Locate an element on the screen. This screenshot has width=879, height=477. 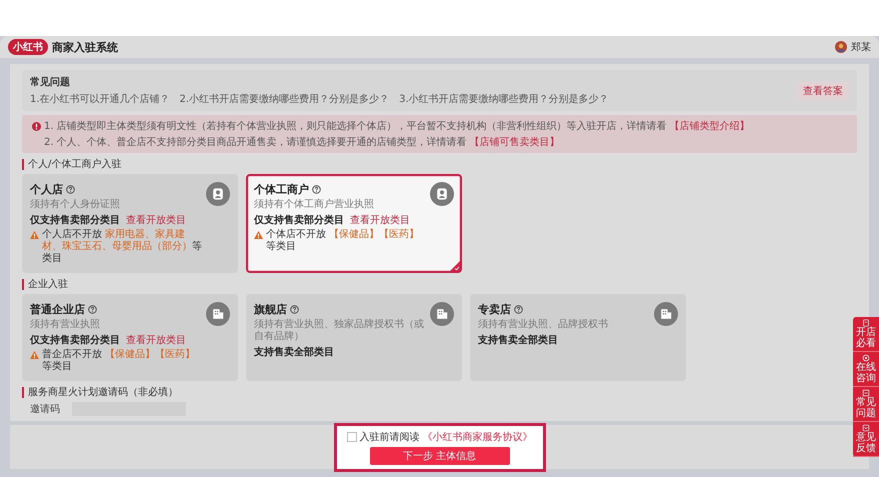
document-icon is located at coordinates (866, 323).